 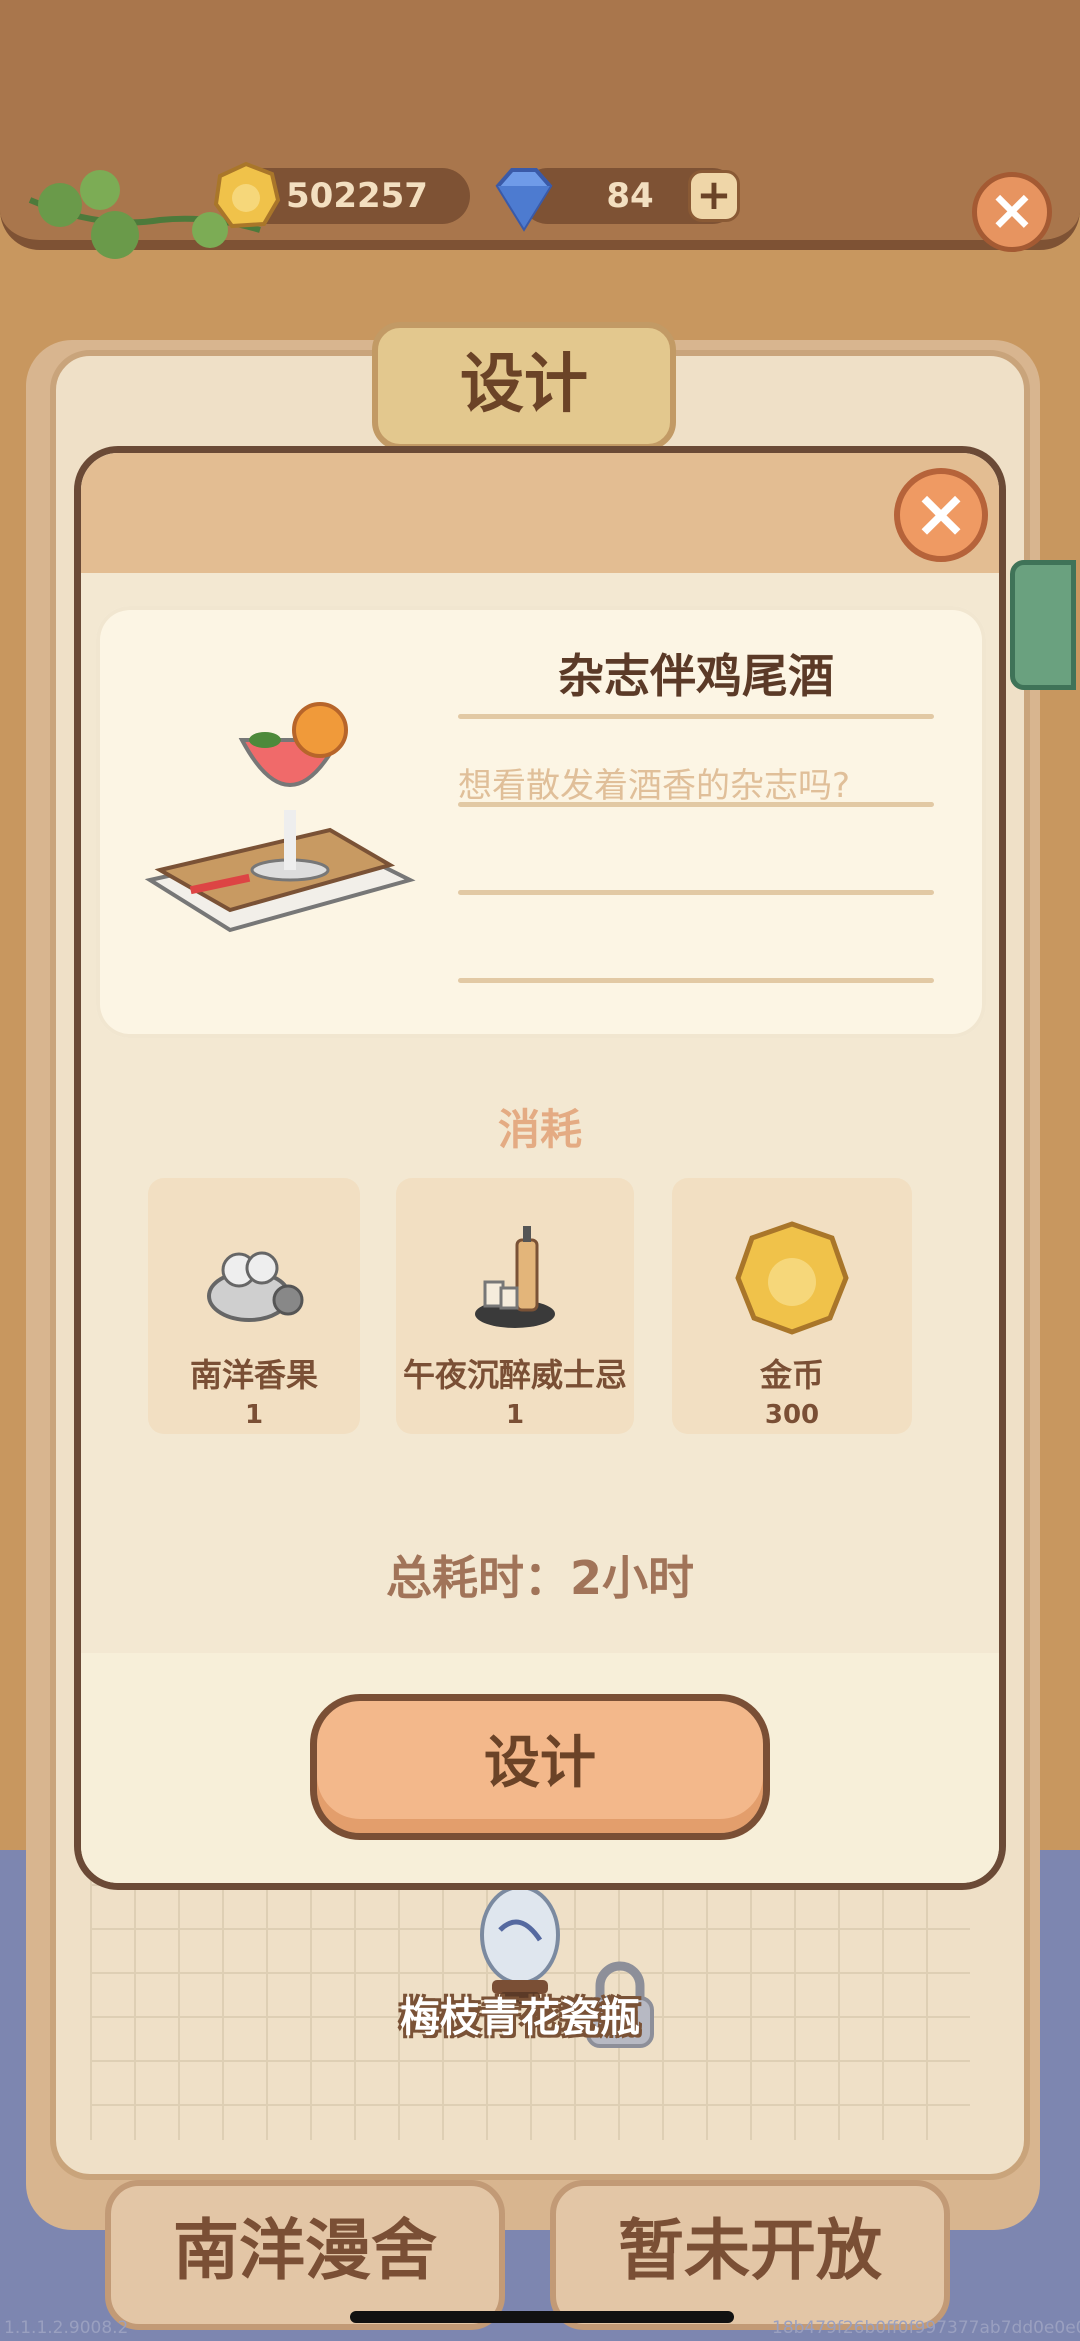 I want to click on design-button: 设计, so click(x=540, y=1767).